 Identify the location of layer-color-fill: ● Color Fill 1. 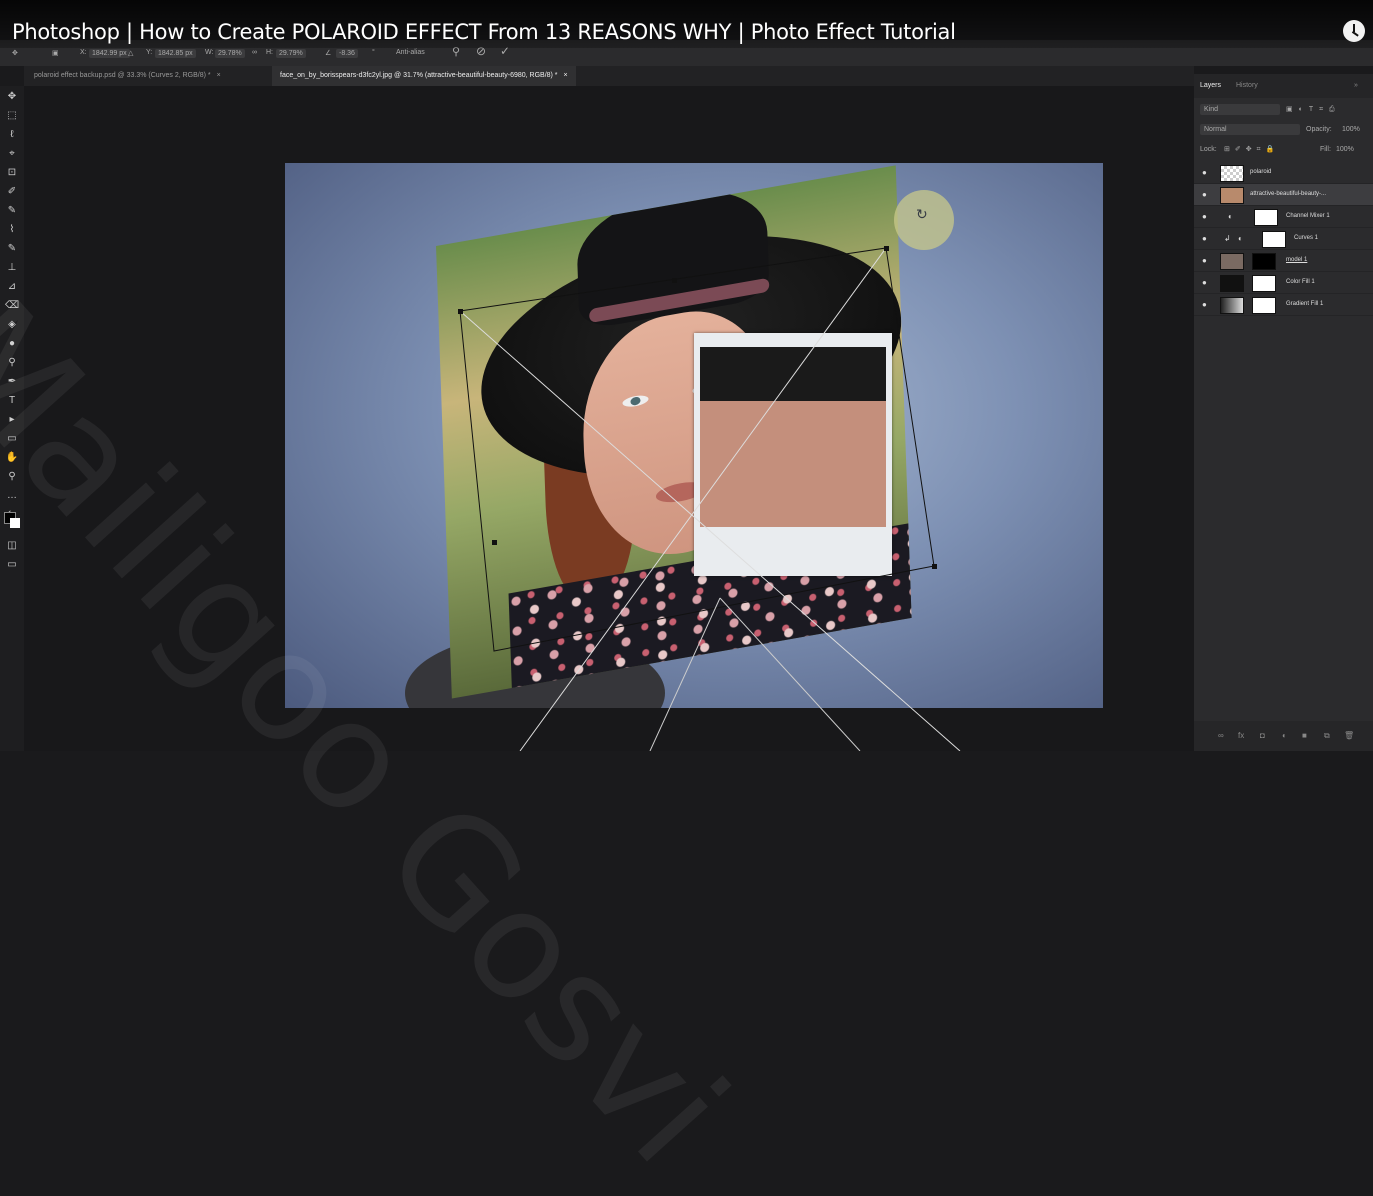
(1283, 283).